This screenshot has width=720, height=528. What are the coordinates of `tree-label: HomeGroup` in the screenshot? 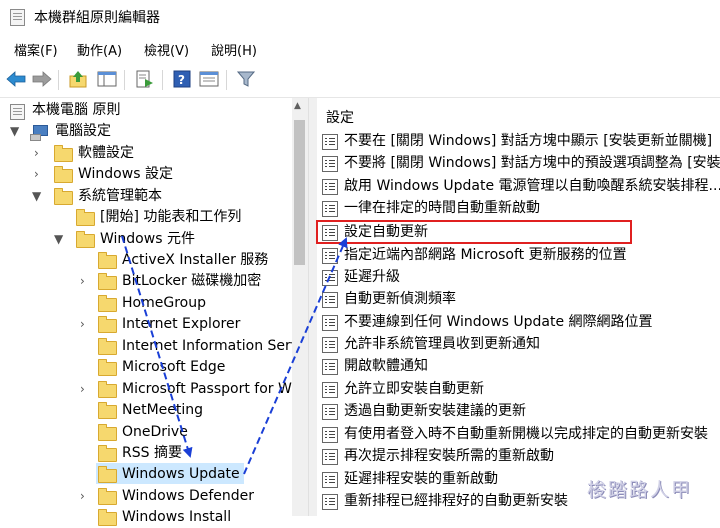 It's located at (164, 303).